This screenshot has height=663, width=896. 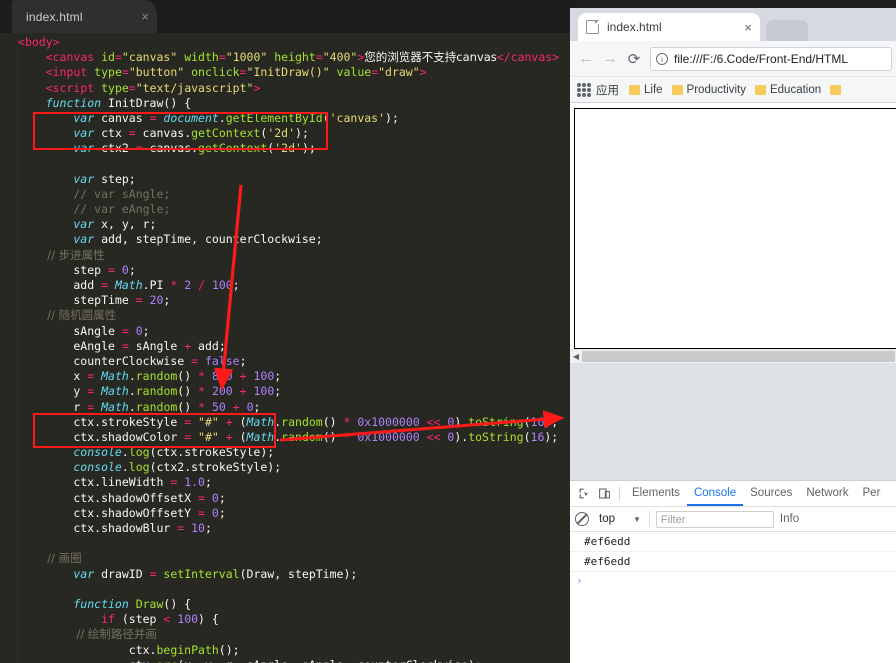 I want to click on code-line: // var sAngle;, so click(x=94, y=193).